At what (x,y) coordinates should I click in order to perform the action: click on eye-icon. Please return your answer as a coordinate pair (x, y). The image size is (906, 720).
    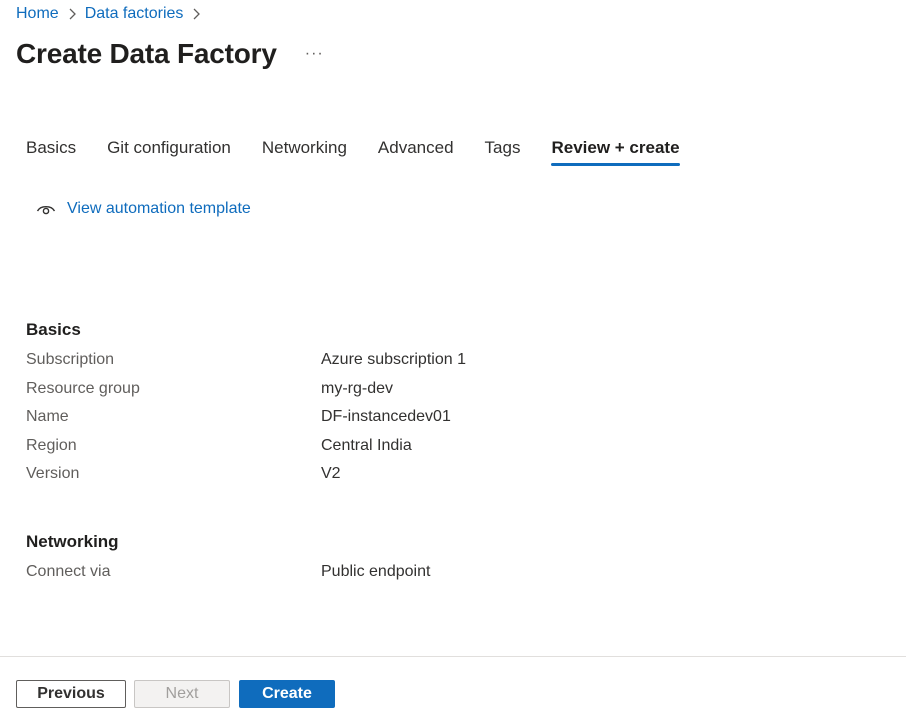
    Looking at the image, I should click on (46, 209).